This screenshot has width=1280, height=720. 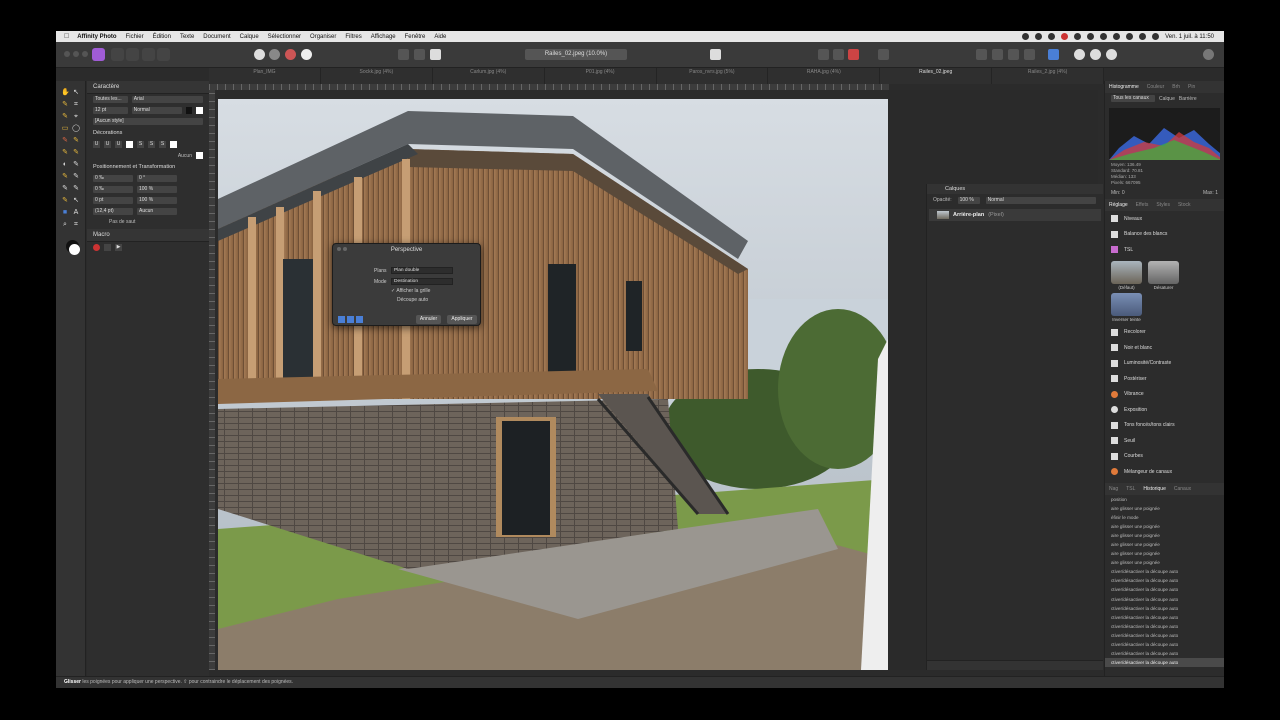 I want to click on cancel-button: Annuler, so click(x=428, y=319).